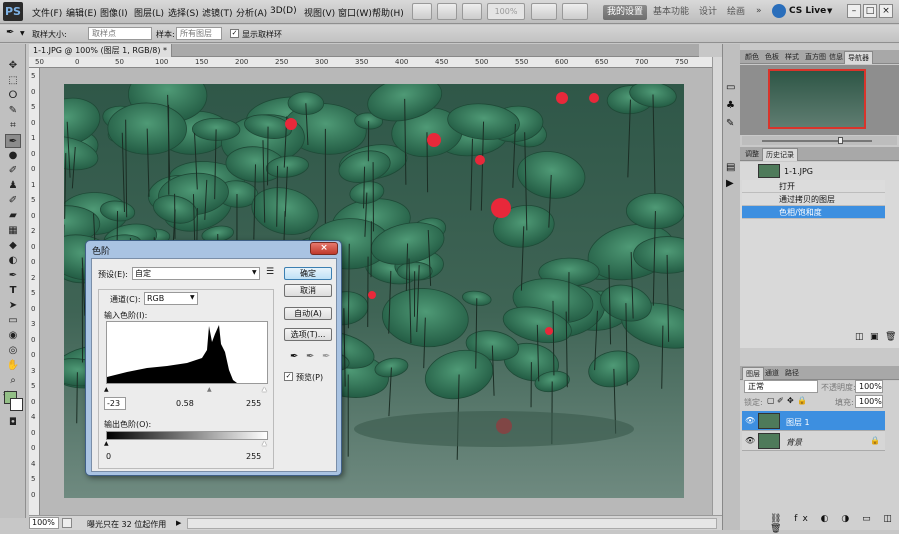 The image size is (899, 534). I want to click on navigator-preview, so click(817, 99).